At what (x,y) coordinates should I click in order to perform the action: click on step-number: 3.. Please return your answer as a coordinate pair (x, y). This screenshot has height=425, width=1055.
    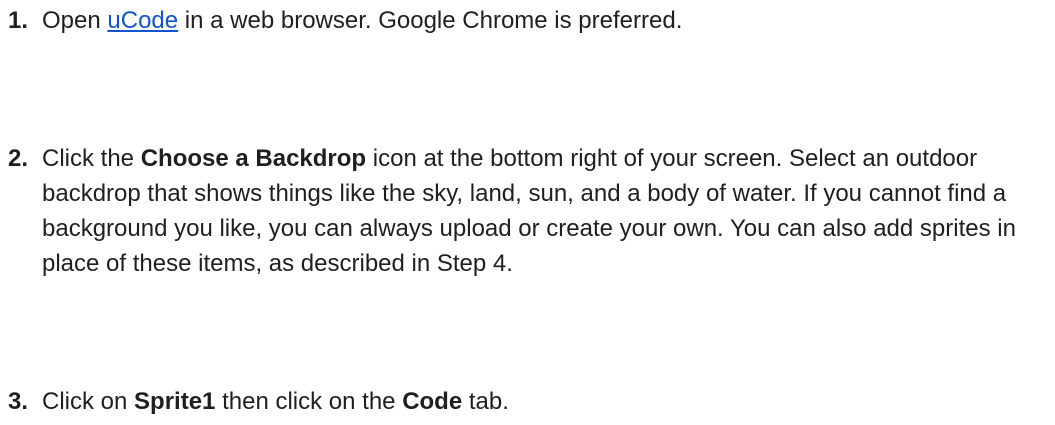
    Looking at the image, I should click on (18, 401).